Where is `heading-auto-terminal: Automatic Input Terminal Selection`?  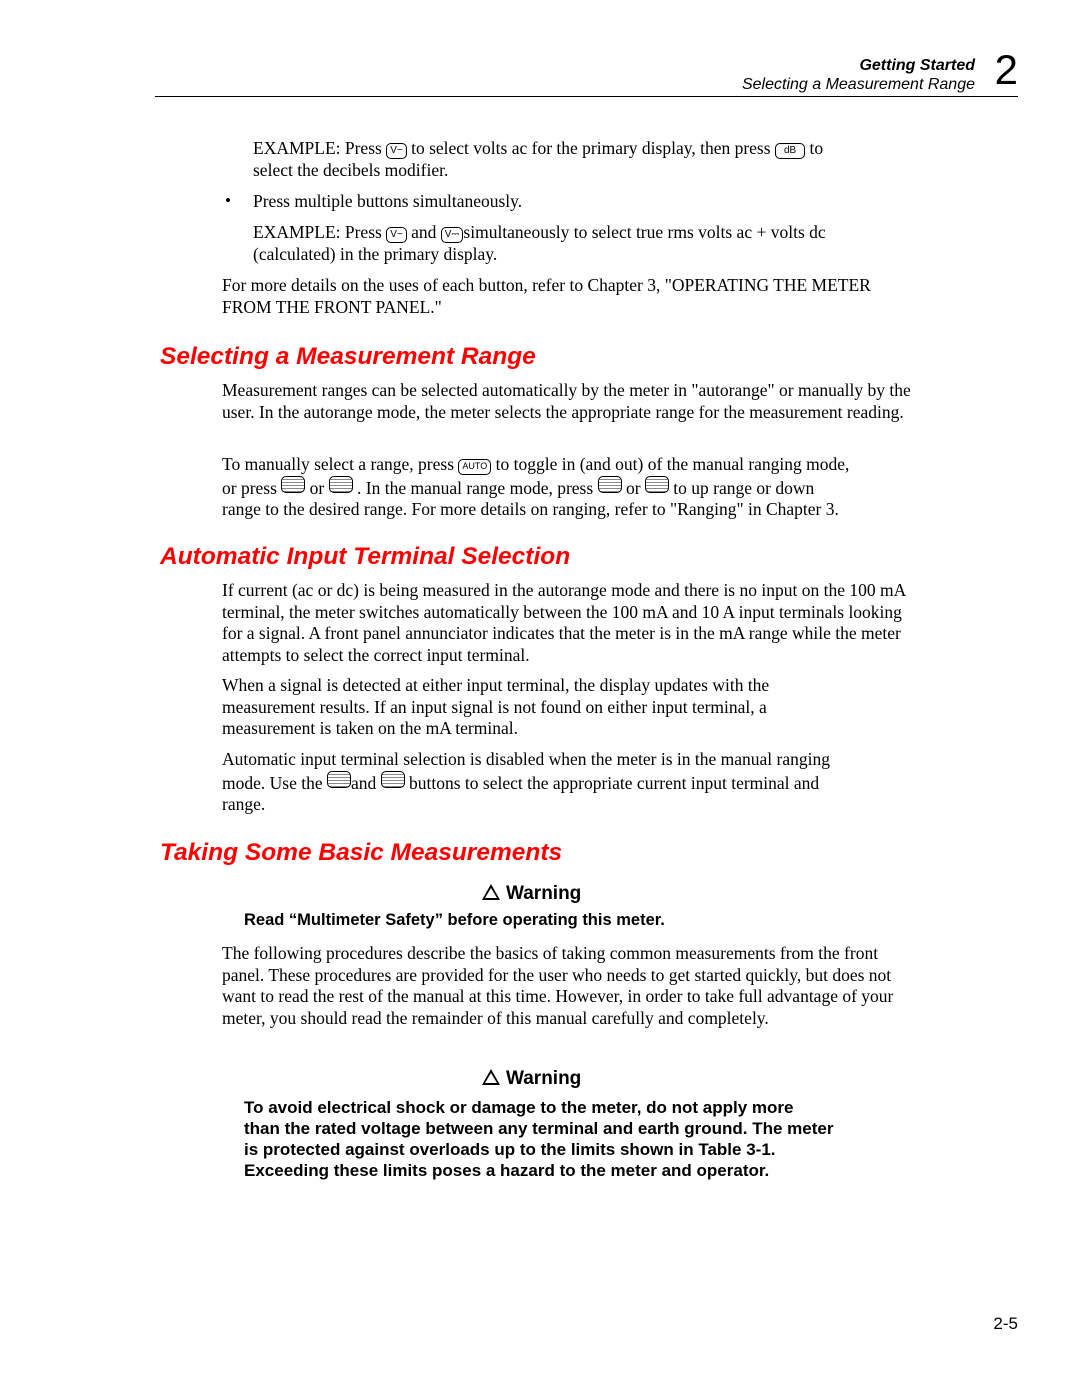 heading-auto-terminal: Automatic Input Terminal Selection is located at coordinates (365, 556).